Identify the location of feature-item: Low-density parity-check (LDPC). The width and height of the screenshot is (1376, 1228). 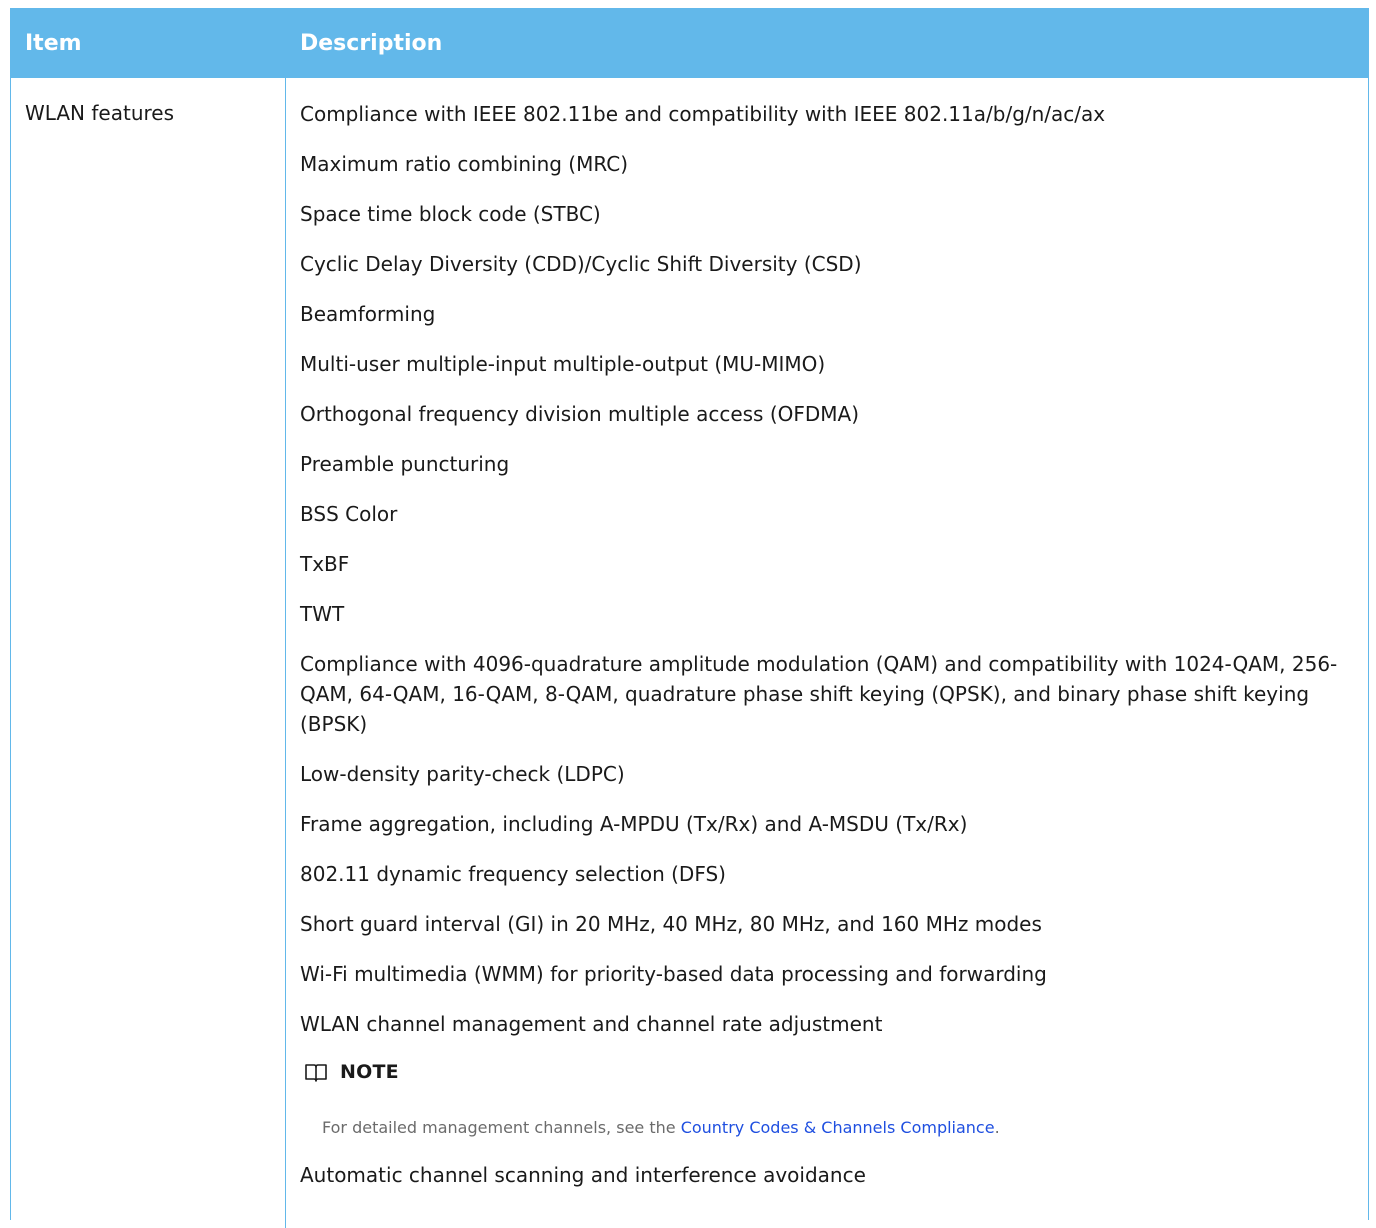
(462, 774).